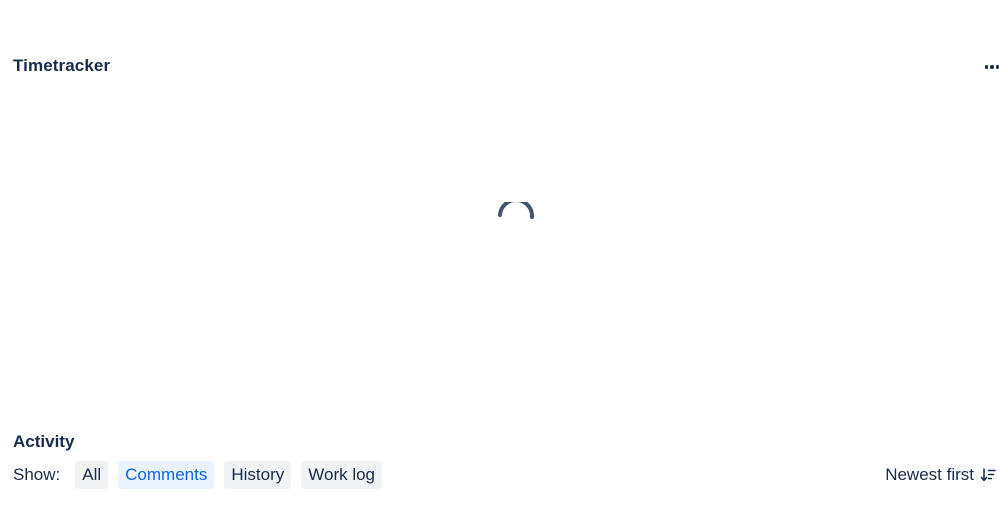 The height and width of the screenshot is (514, 999). I want to click on filter-history-button: History, so click(258, 475).